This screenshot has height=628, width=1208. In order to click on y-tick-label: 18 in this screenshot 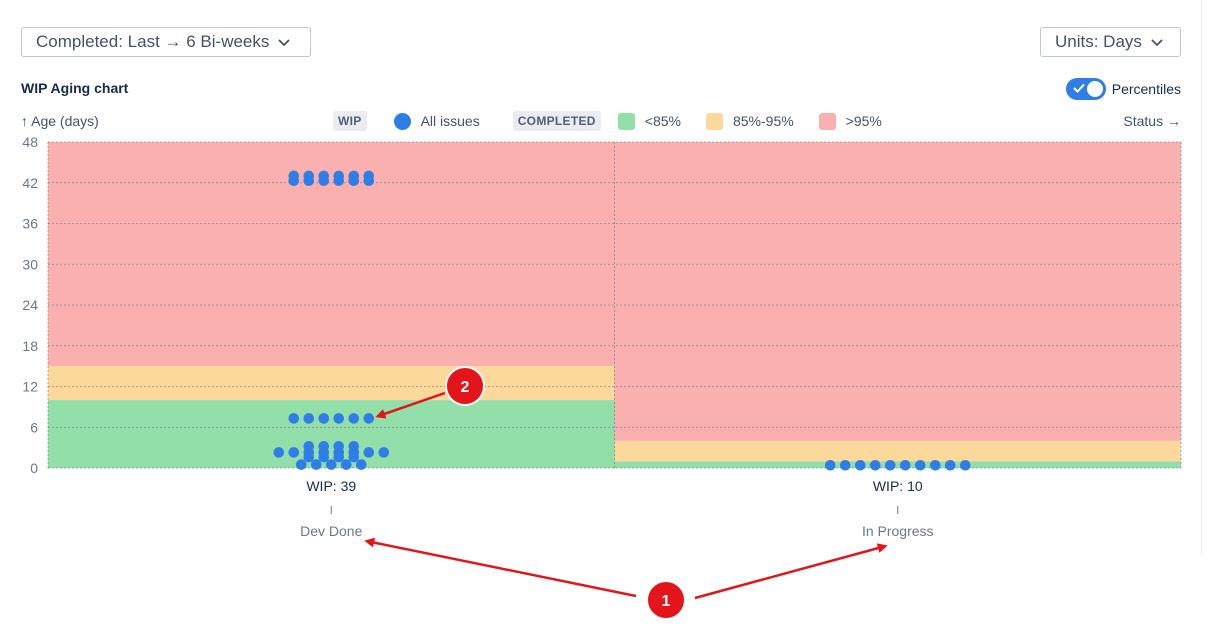, I will do `click(30, 346)`.